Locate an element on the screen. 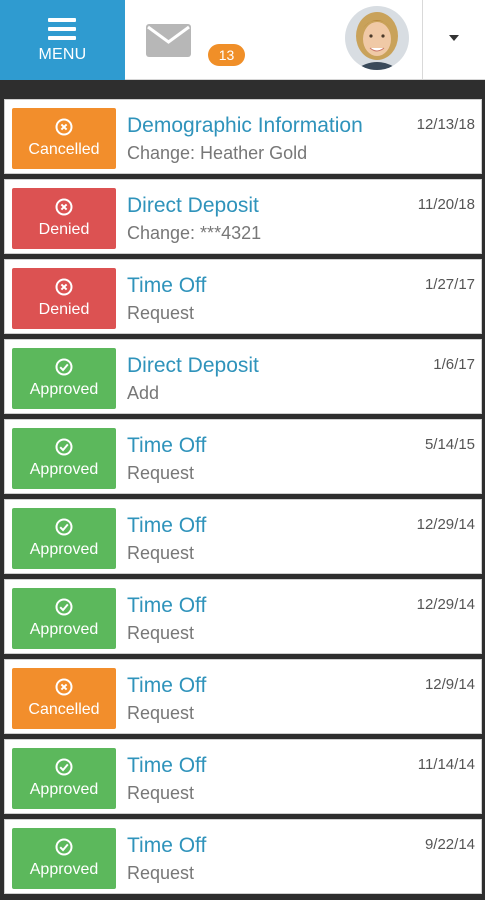  list-item: Approved Time Off Request 11/14/14 is located at coordinates (243, 776).